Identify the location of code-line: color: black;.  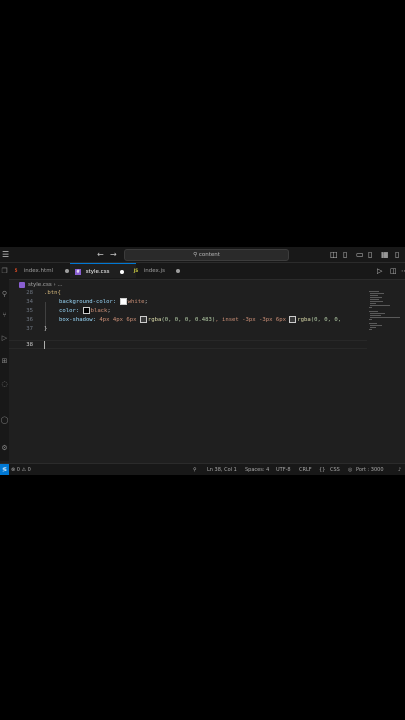
(85, 311).